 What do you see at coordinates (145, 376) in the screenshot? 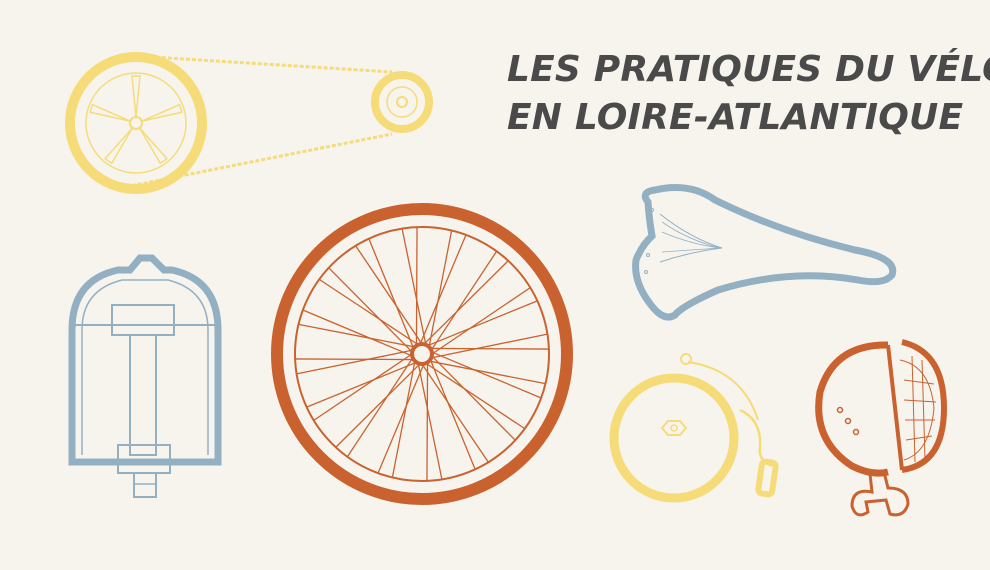
I see `bicycle-pedal-icon` at bounding box center [145, 376].